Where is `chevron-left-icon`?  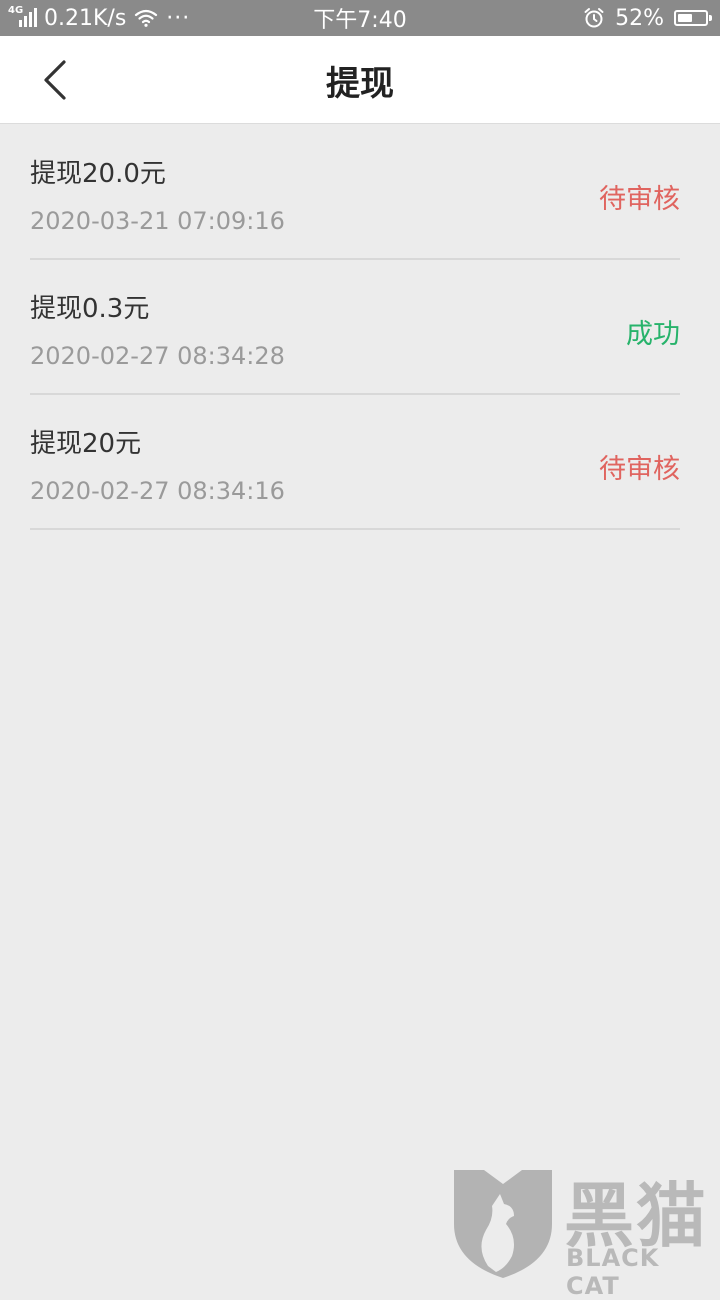 chevron-left-icon is located at coordinates (55, 80).